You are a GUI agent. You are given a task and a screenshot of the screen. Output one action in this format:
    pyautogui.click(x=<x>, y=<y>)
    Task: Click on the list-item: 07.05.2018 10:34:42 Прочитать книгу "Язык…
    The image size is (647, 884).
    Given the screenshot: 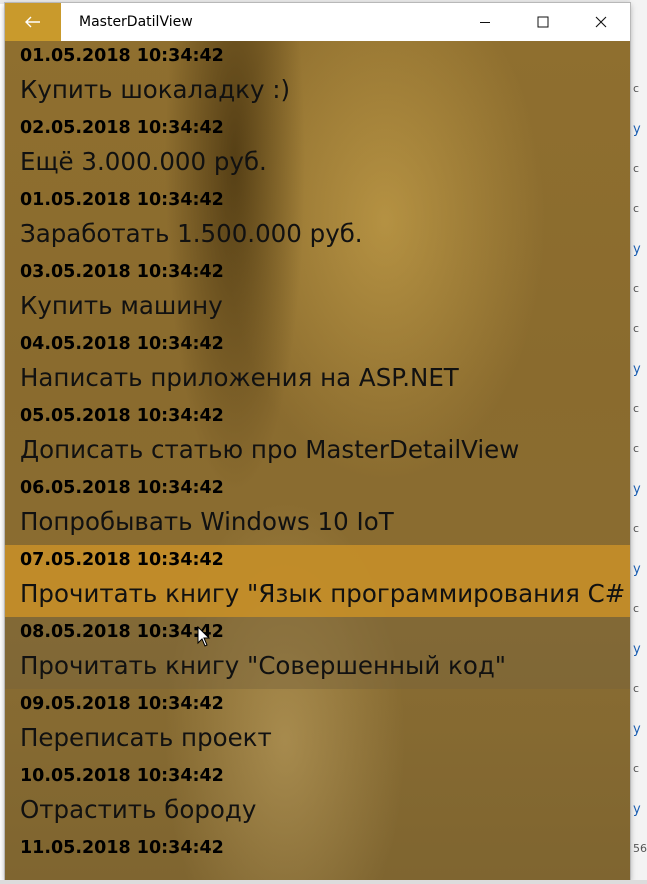 What is the action you would take?
    pyautogui.click(x=317, y=581)
    